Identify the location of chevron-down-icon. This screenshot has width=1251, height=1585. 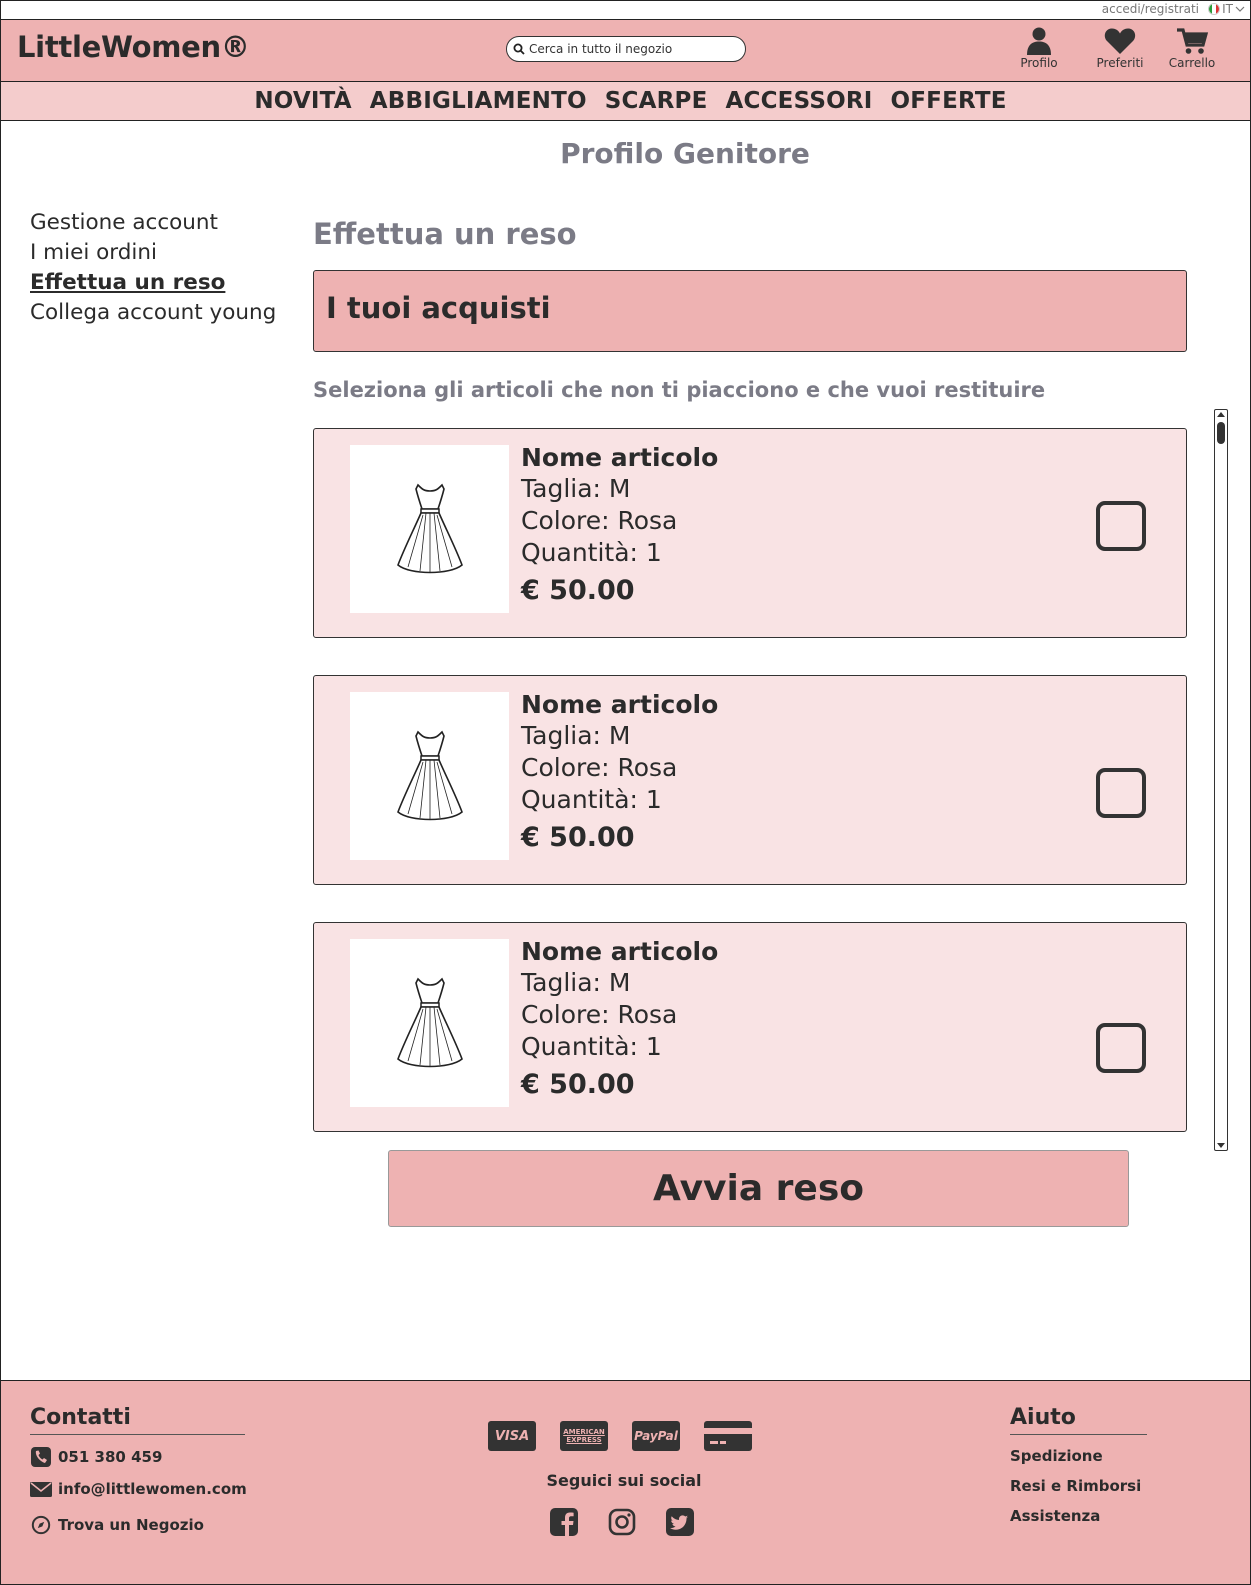
(1240, 9).